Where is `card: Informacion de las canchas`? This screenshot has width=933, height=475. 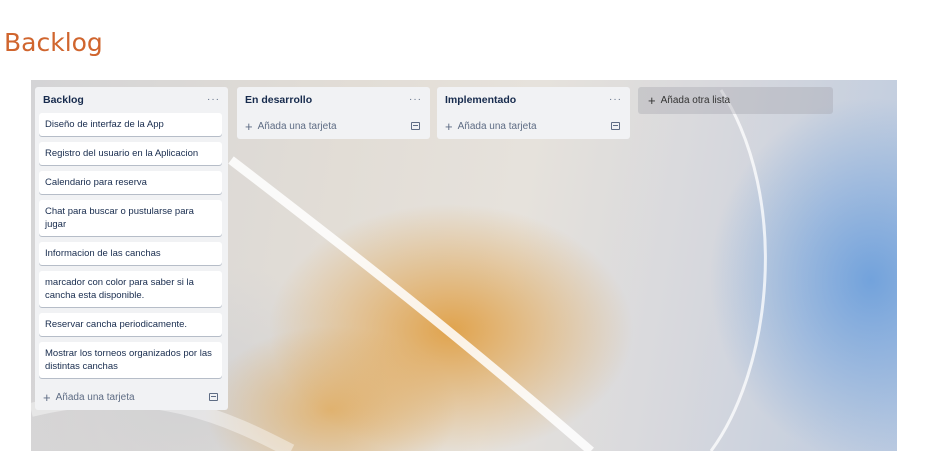
card: Informacion de las canchas is located at coordinates (130, 253).